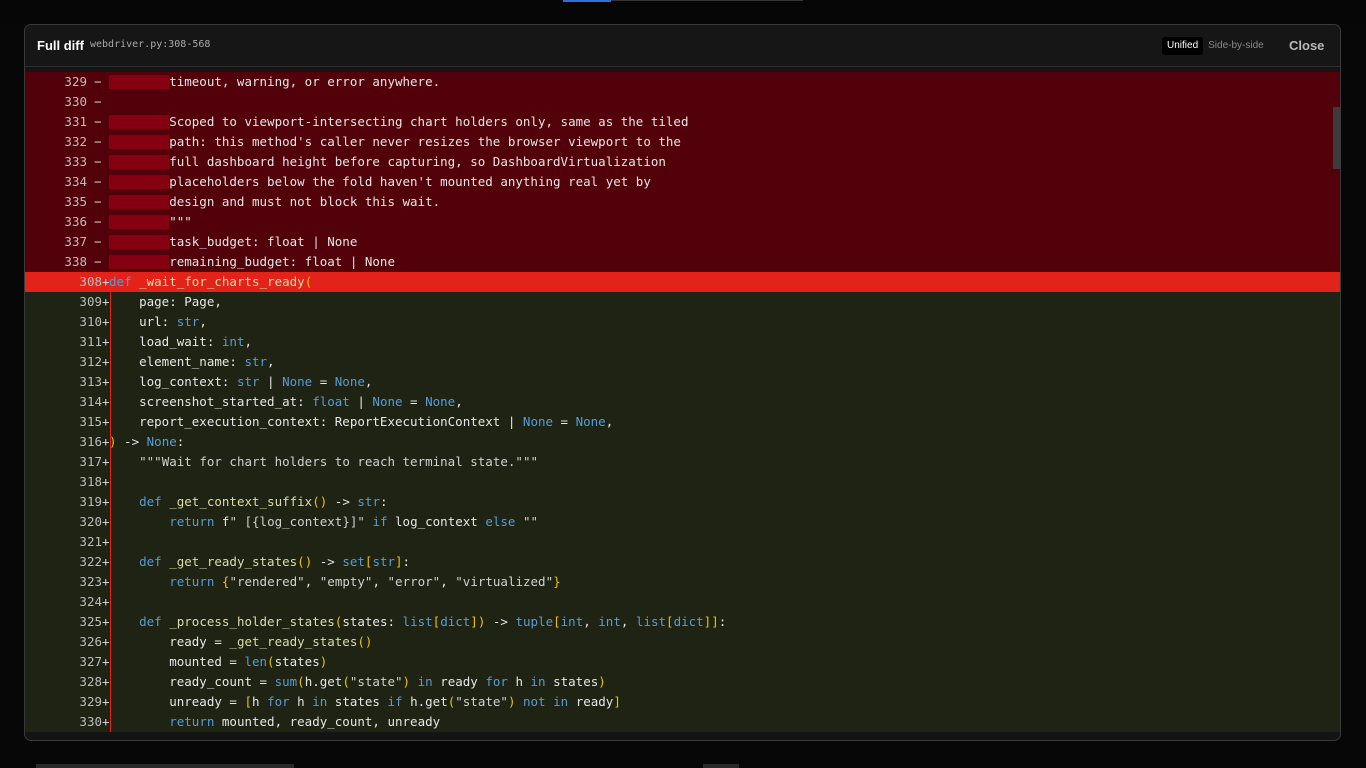  Describe the element at coordinates (90, 341) in the screenshot. I see `line-number: 311` at that location.